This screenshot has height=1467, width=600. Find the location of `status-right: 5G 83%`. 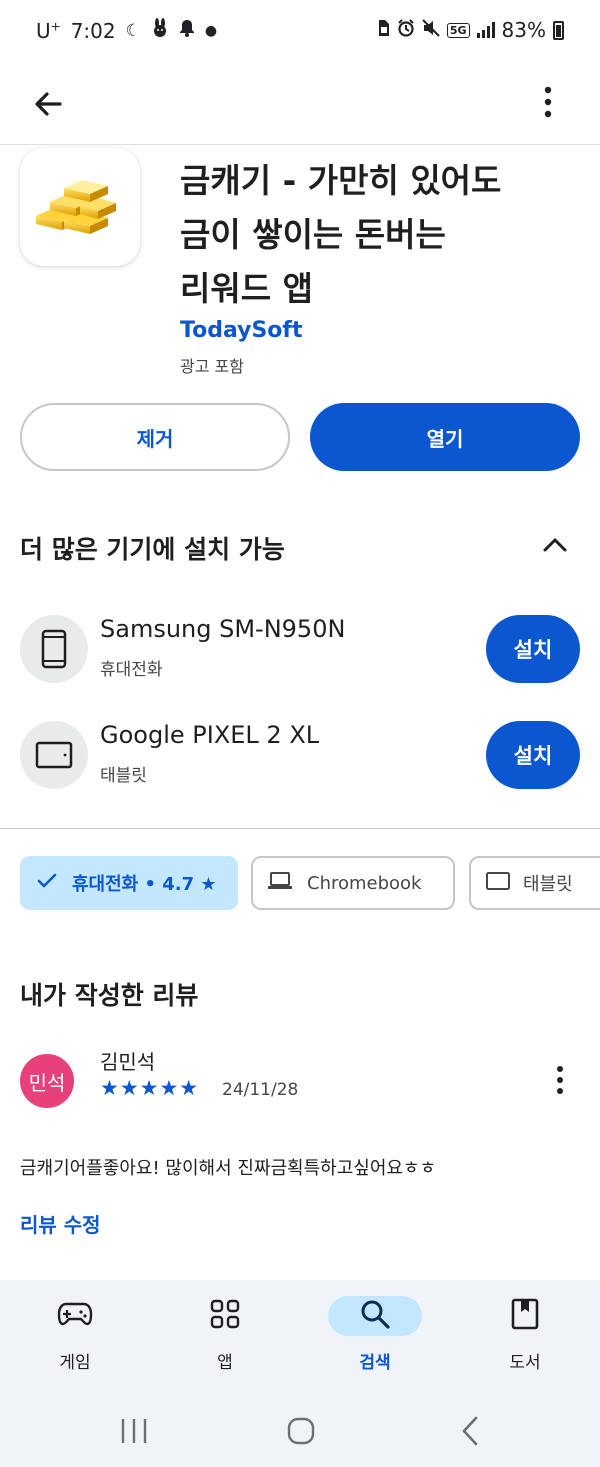

status-right: 5G 83% is located at coordinates (470, 30).